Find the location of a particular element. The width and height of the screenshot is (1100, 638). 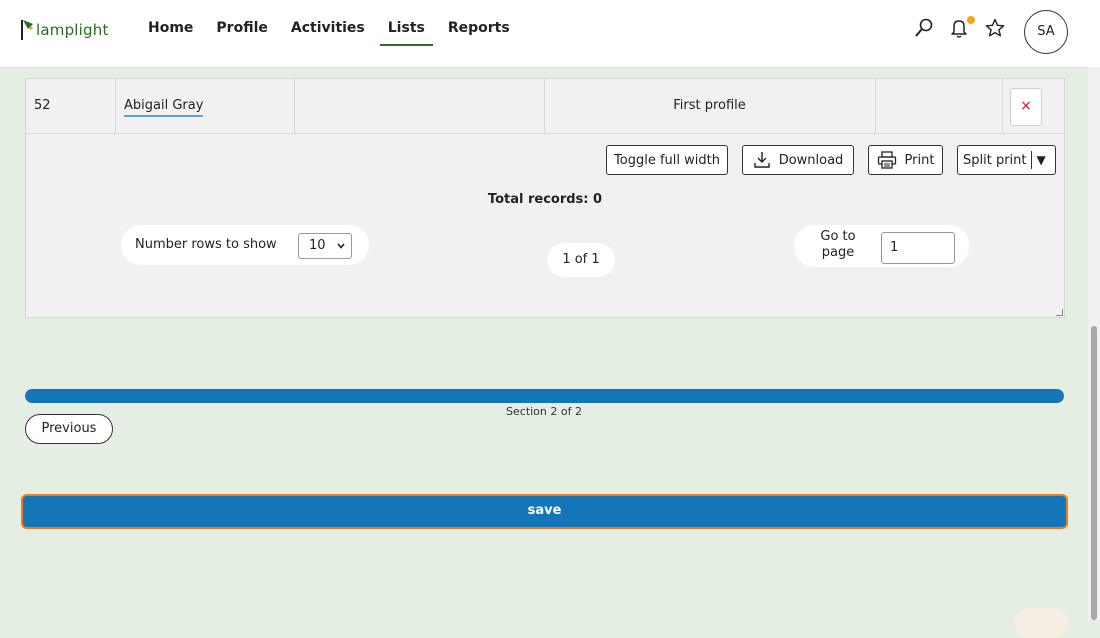

download-label: Download is located at coordinates (811, 160).